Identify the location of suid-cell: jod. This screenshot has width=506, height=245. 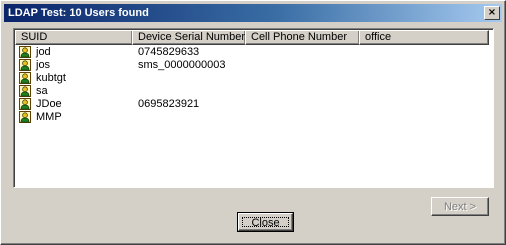
(43, 52).